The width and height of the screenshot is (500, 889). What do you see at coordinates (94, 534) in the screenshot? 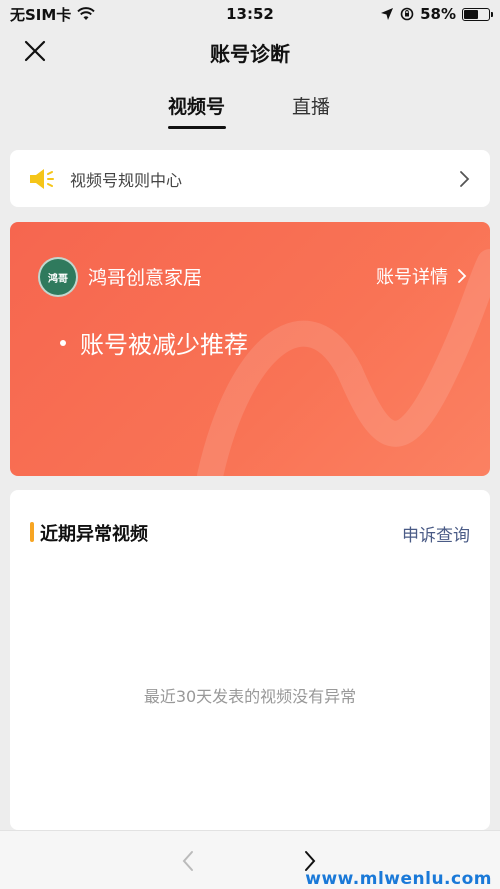
I see `section-title: 近期异常视频` at bounding box center [94, 534].